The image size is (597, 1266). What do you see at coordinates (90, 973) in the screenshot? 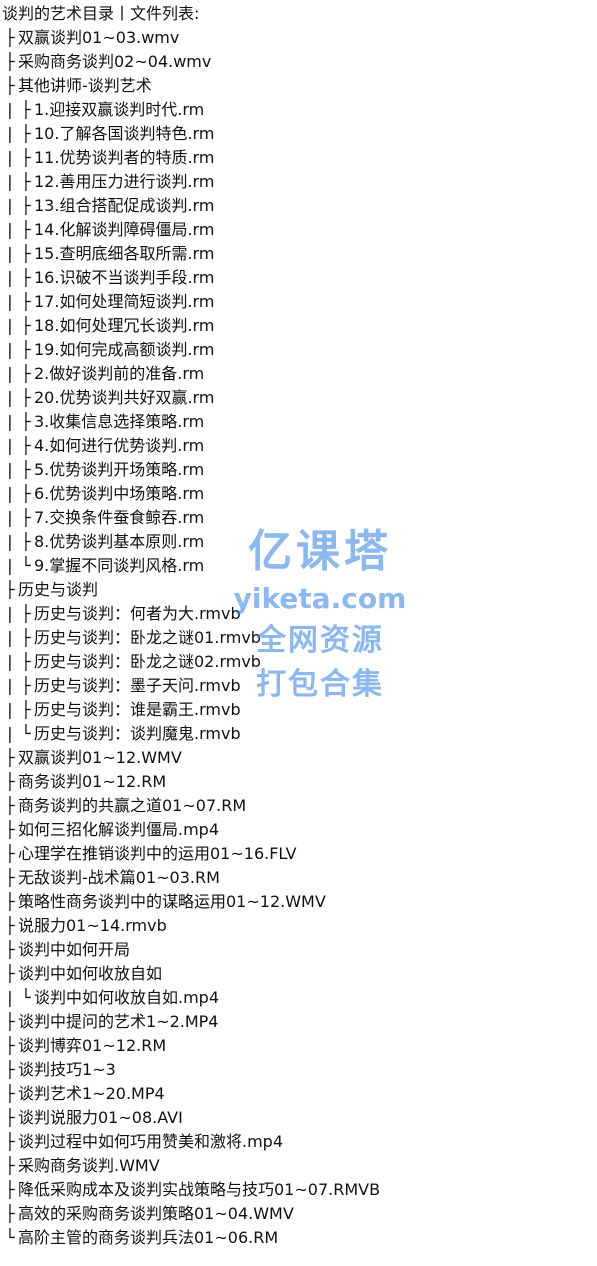
I see `entry-name: 谈判中如何收放自如` at bounding box center [90, 973].